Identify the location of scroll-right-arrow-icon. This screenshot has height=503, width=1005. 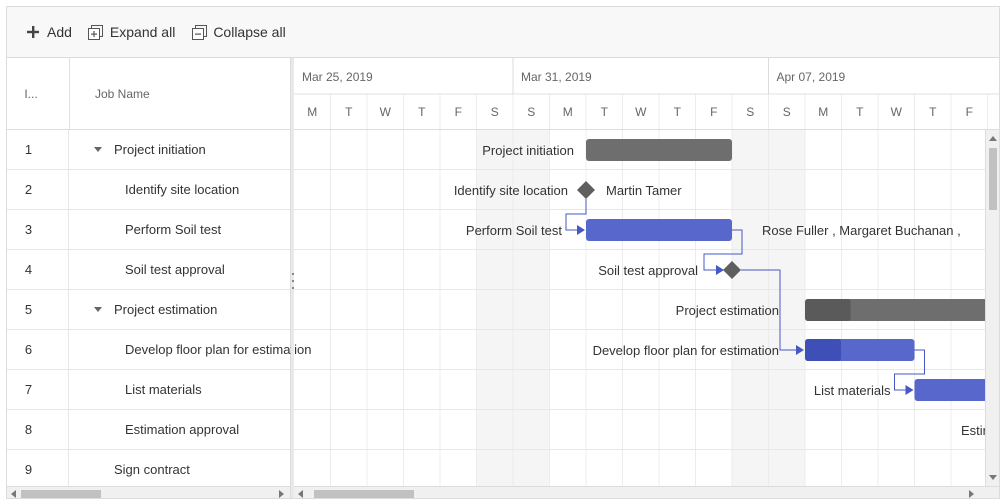
(281, 494).